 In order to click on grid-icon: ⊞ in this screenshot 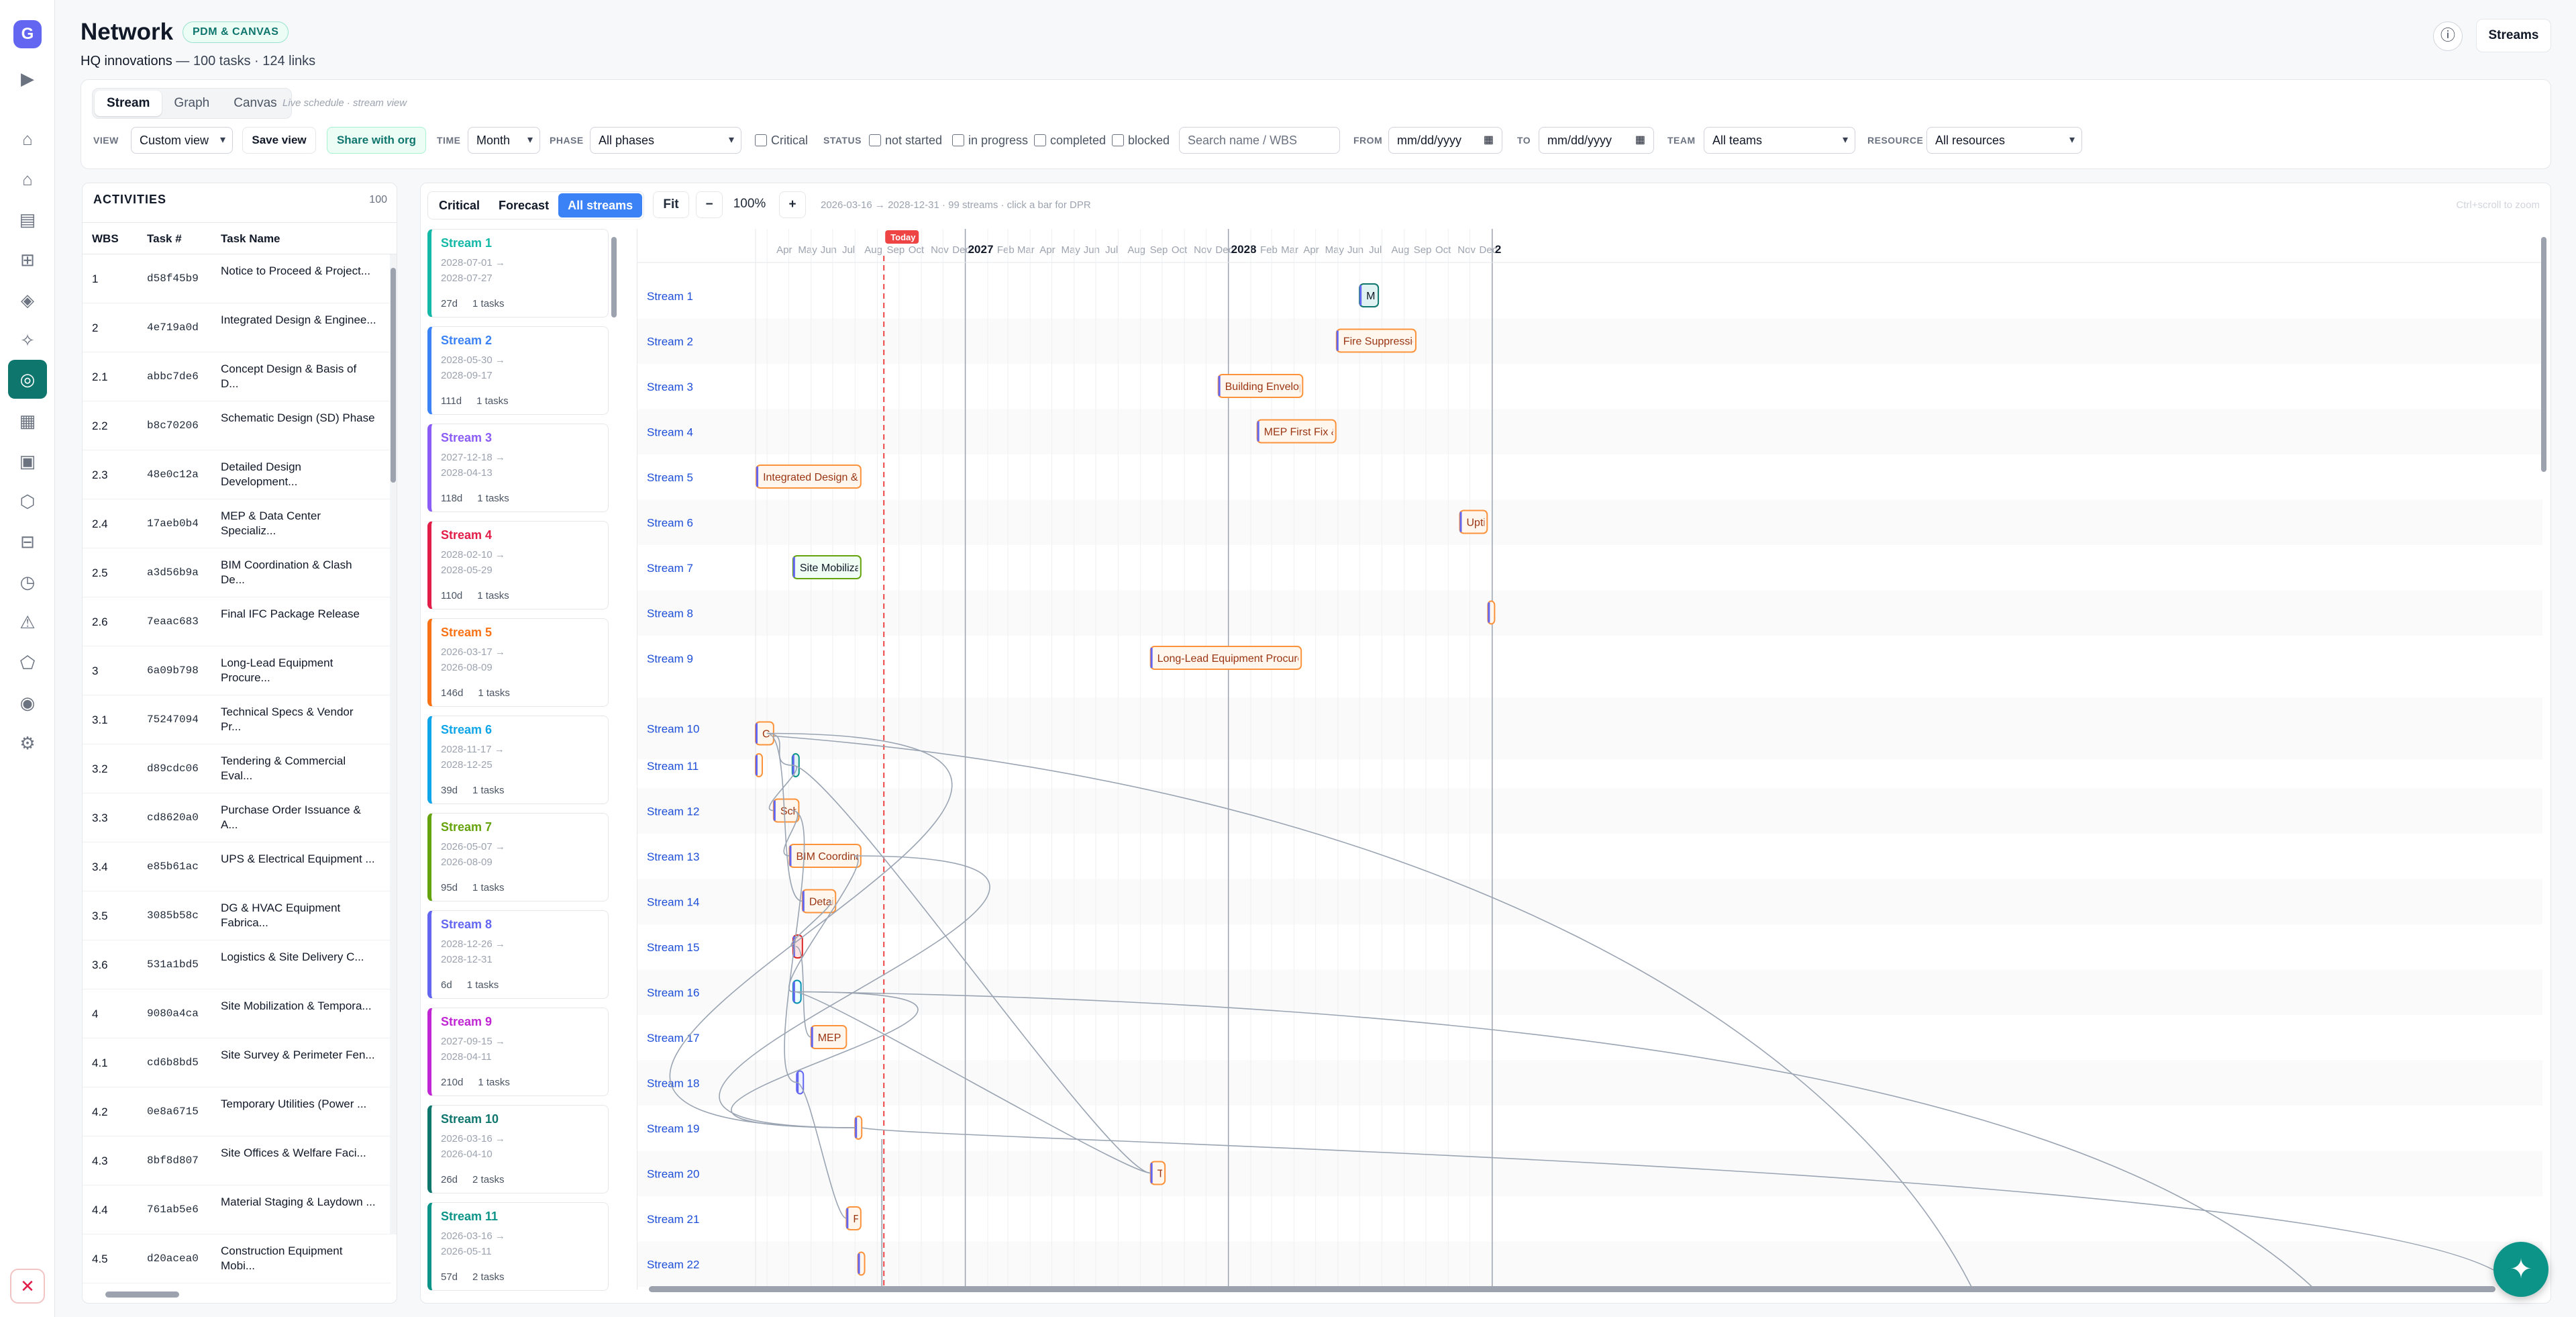, I will do `click(27, 260)`.